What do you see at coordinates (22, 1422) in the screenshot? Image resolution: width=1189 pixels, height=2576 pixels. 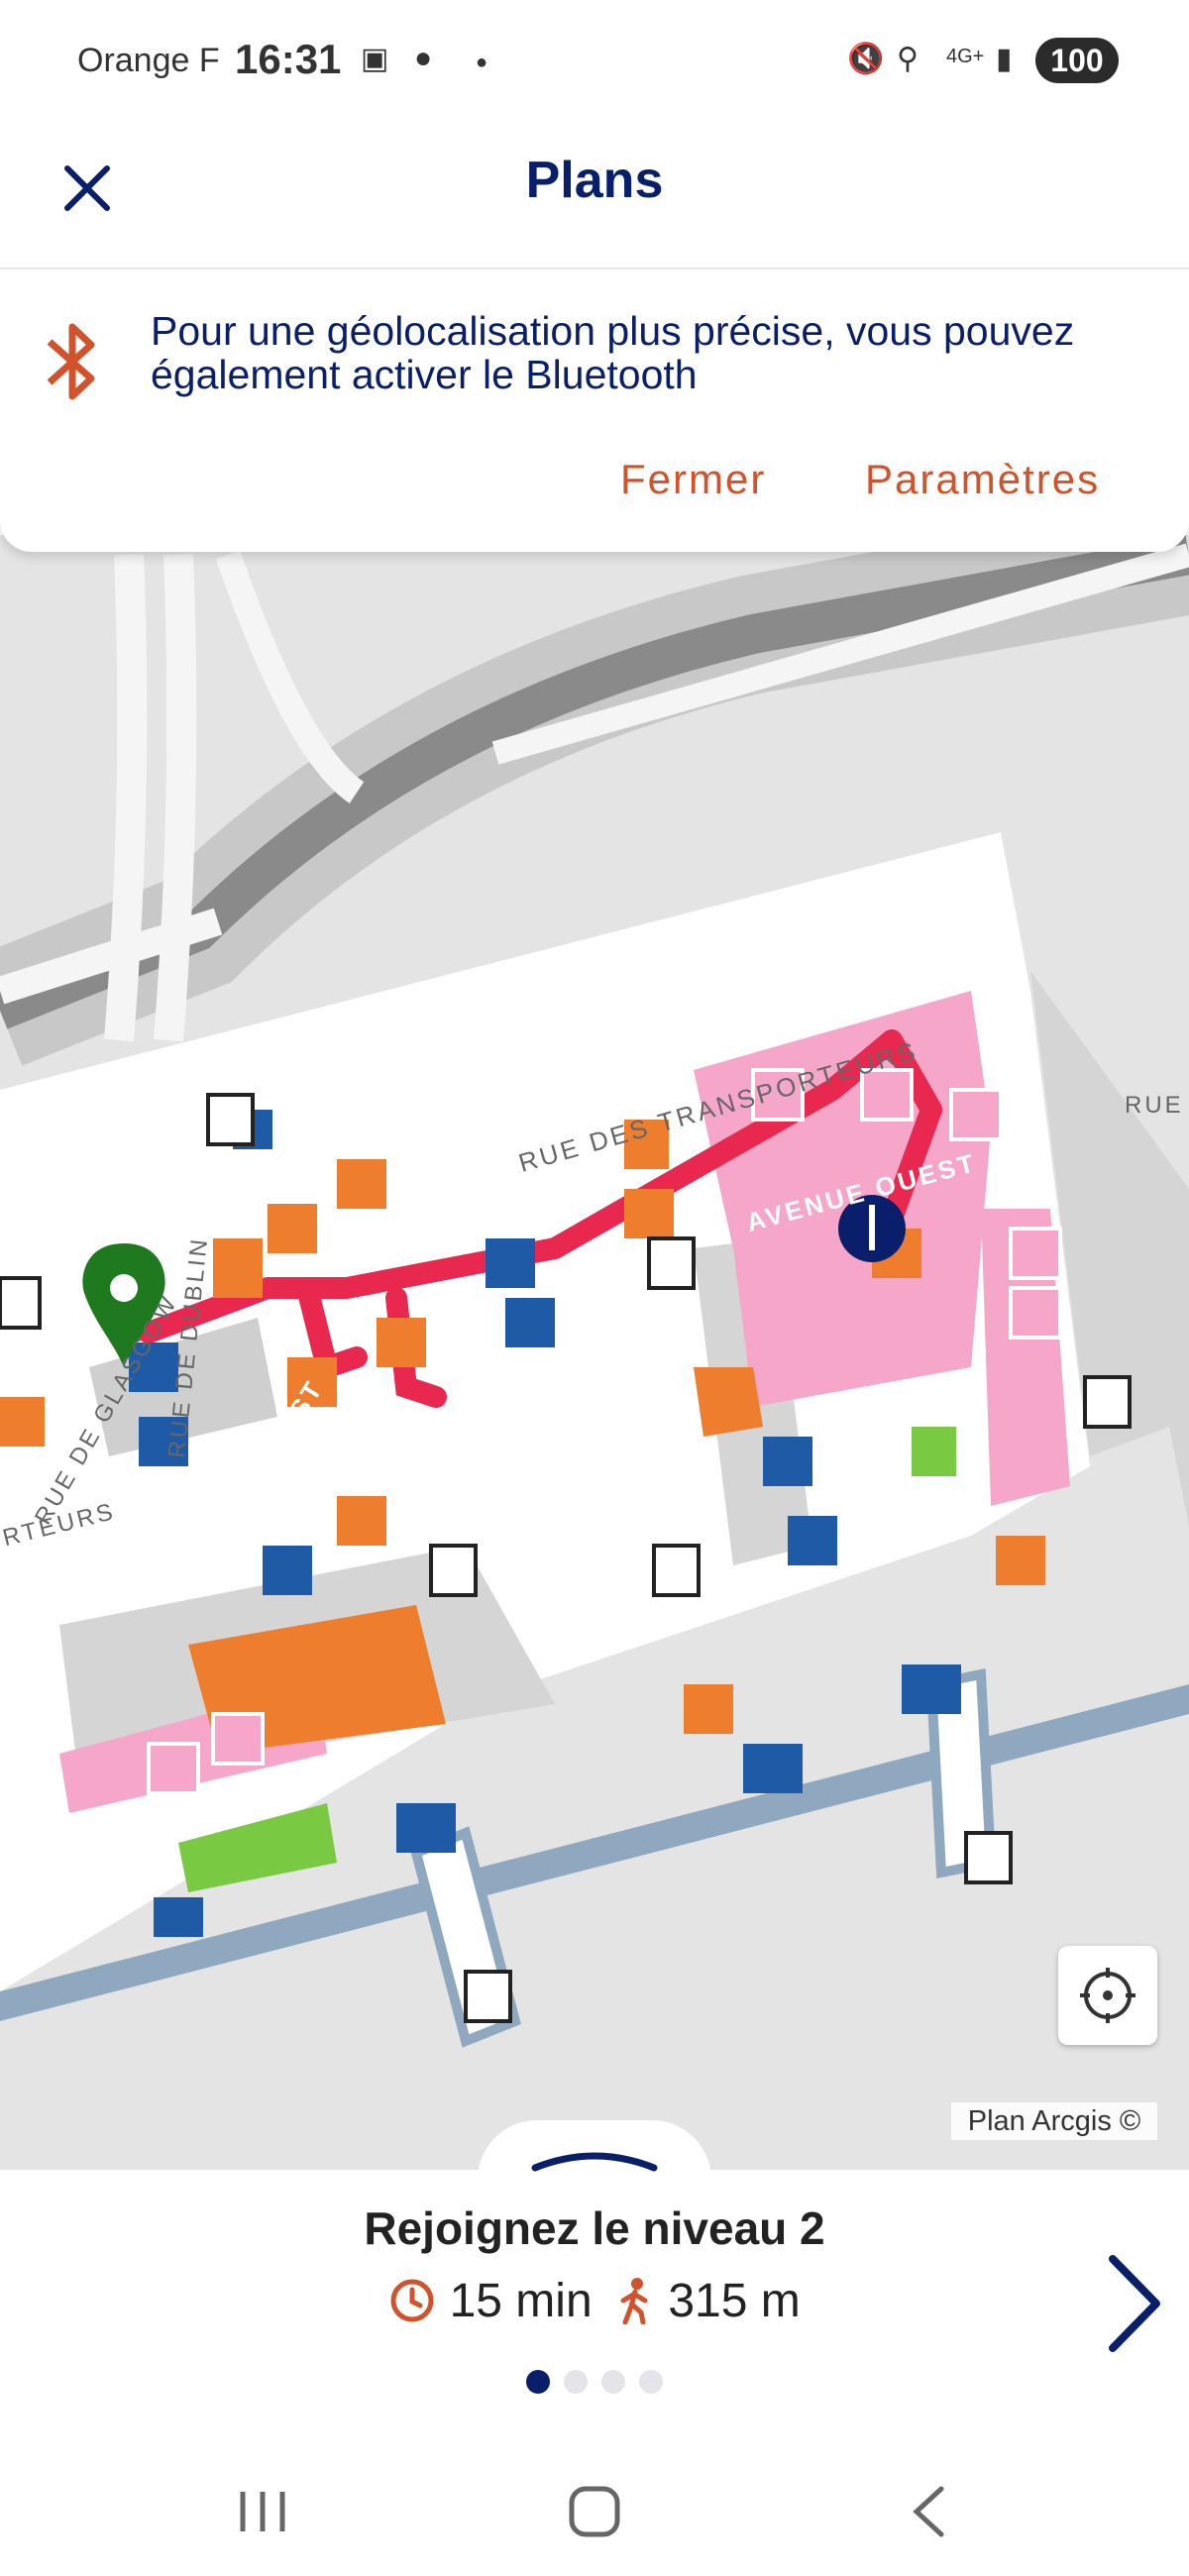 I see `info-poi-west` at bounding box center [22, 1422].